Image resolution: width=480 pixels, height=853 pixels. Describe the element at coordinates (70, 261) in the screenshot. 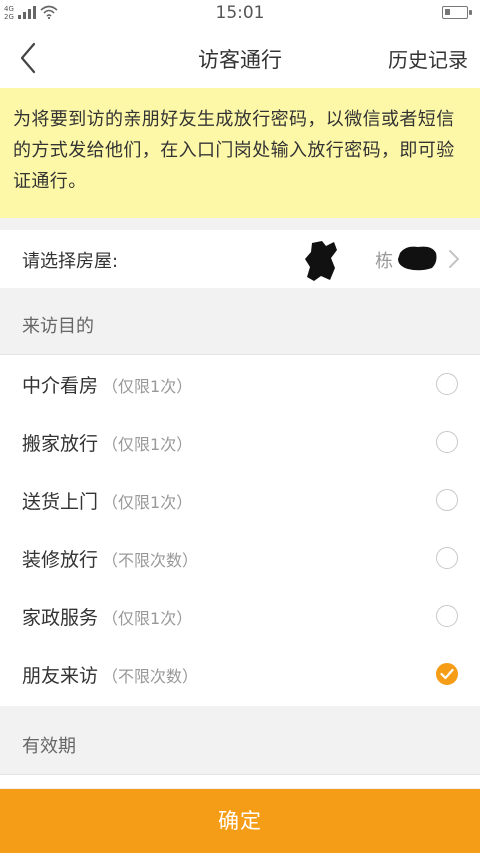

I see `house-label: 请选择房屋:` at that location.